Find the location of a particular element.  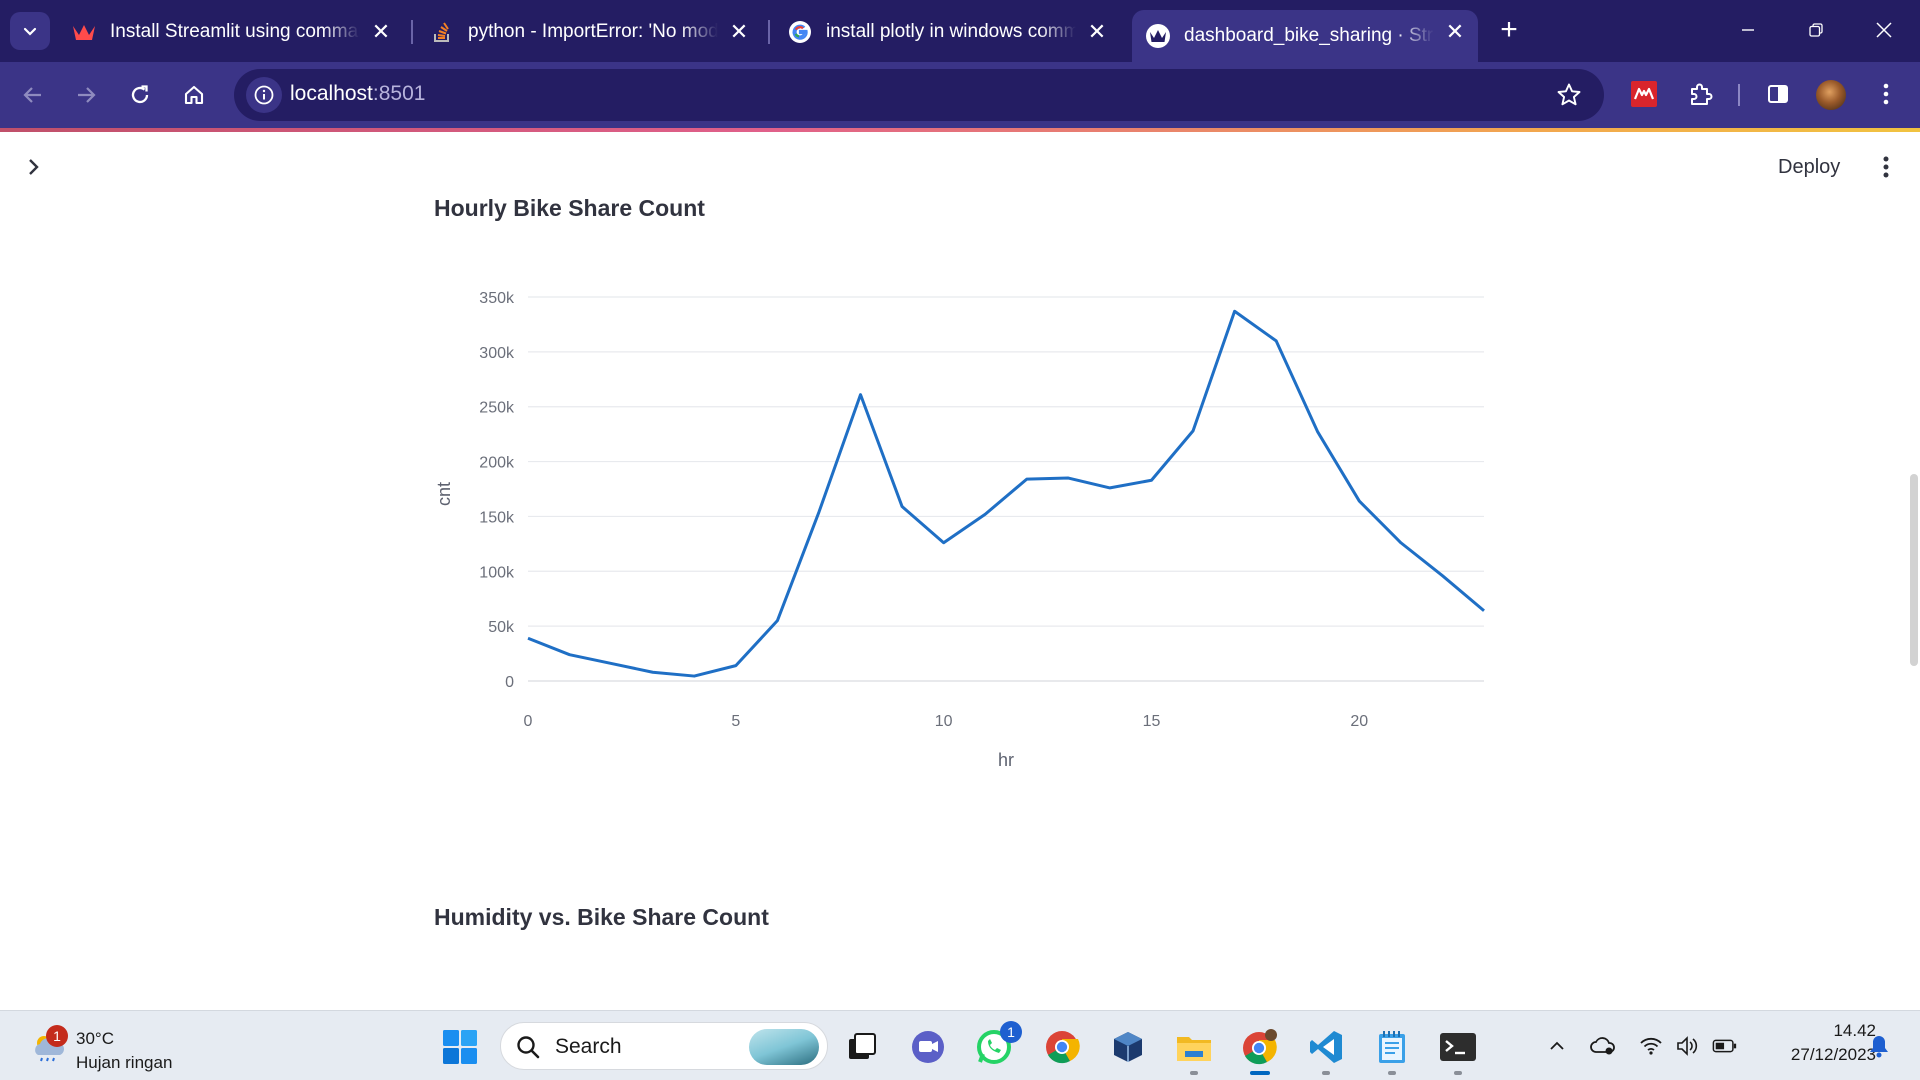

weather-widget: 1 30°C Hujan ringan is located at coordinates (128, 1047).